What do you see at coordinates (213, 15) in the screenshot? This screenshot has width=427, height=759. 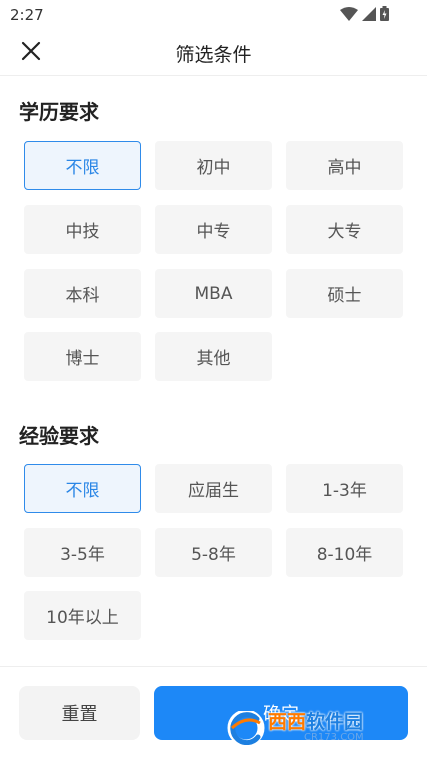 I see `status-bar: 2:27` at bounding box center [213, 15].